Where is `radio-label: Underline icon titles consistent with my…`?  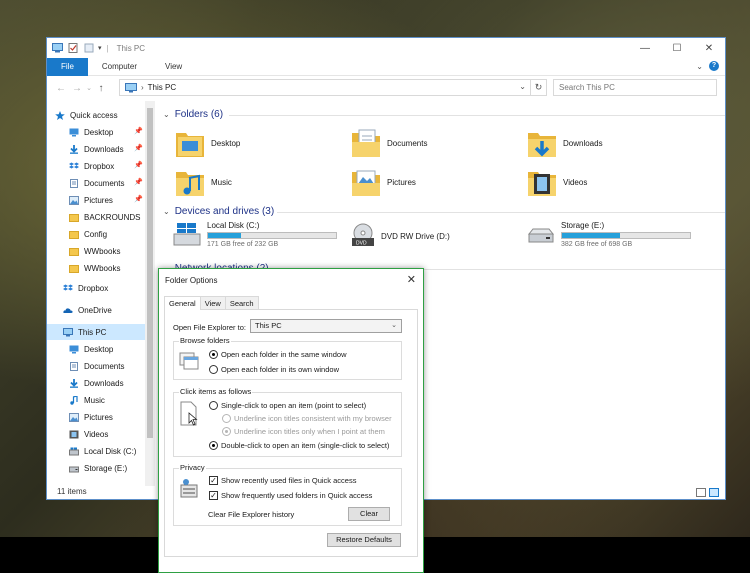 radio-label: Underline icon titles consistent with my… is located at coordinates (313, 418).